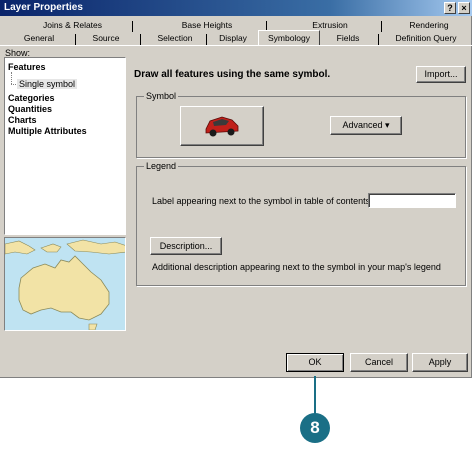  I want to click on apply-button: Apply, so click(440, 362).